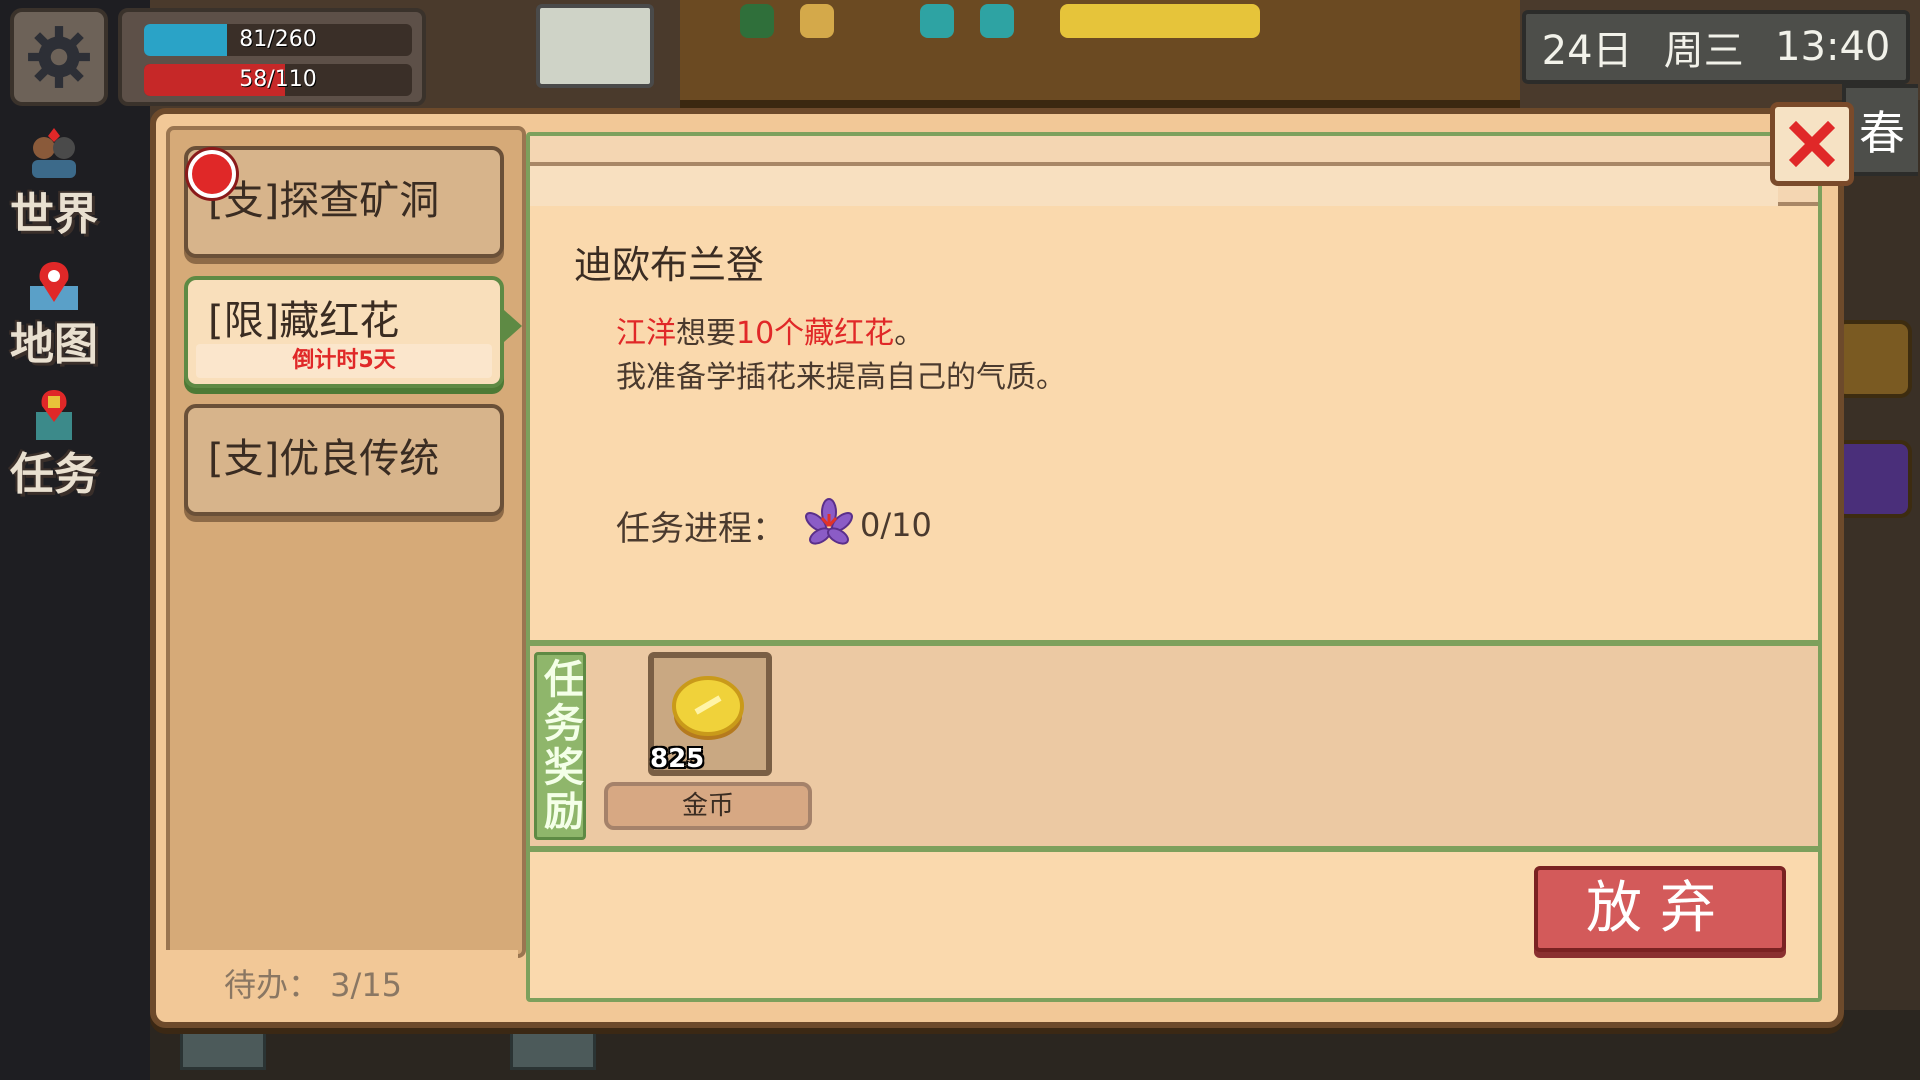  Describe the element at coordinates (313, 985) in the screenshot. I see `todo-text: 待办： 3/15` at that location.